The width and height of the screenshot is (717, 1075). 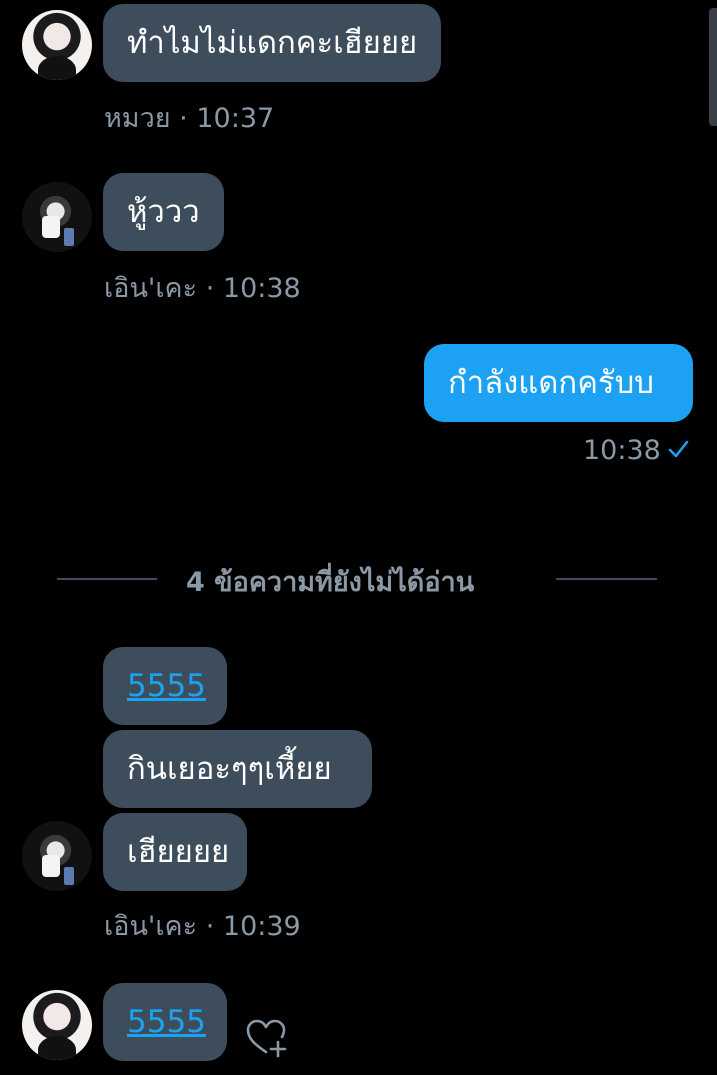 I want to click on message-text: กำลังแดกครับบ, so click(x=551, y=383).